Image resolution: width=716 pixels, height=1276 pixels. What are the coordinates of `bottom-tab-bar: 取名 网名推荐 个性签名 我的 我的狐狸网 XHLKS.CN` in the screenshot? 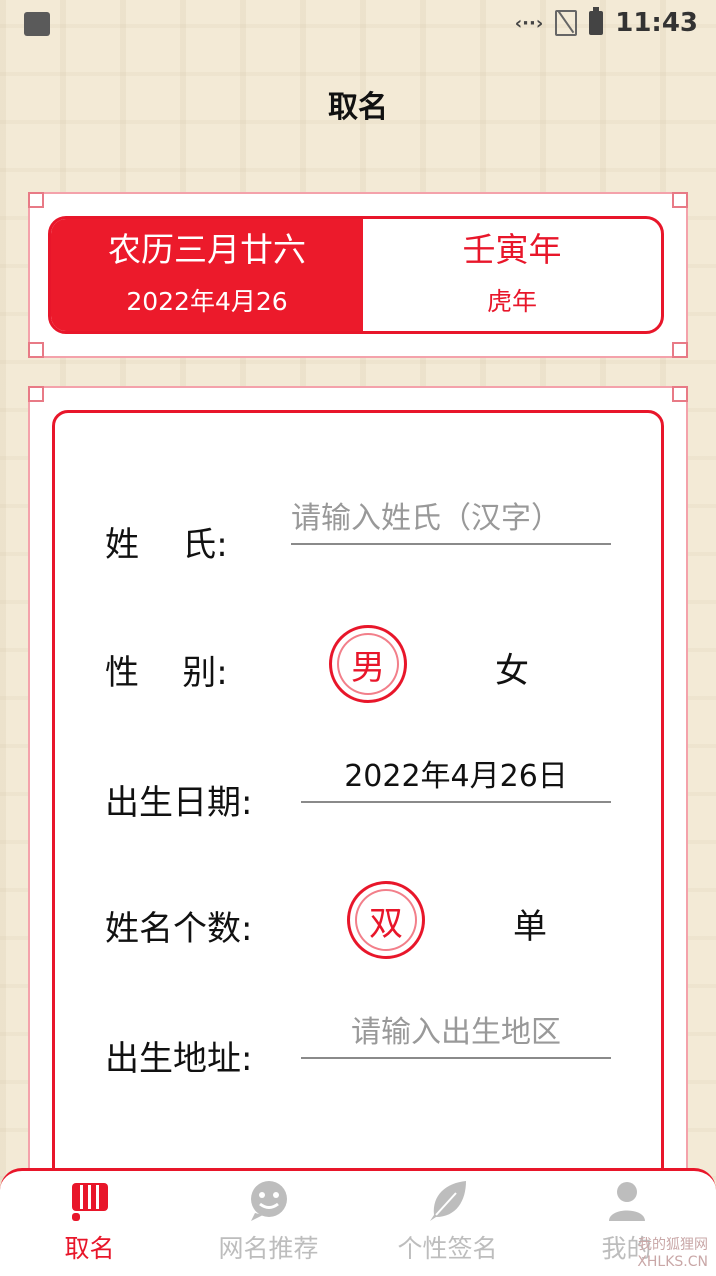 It's located at (358, 1222).